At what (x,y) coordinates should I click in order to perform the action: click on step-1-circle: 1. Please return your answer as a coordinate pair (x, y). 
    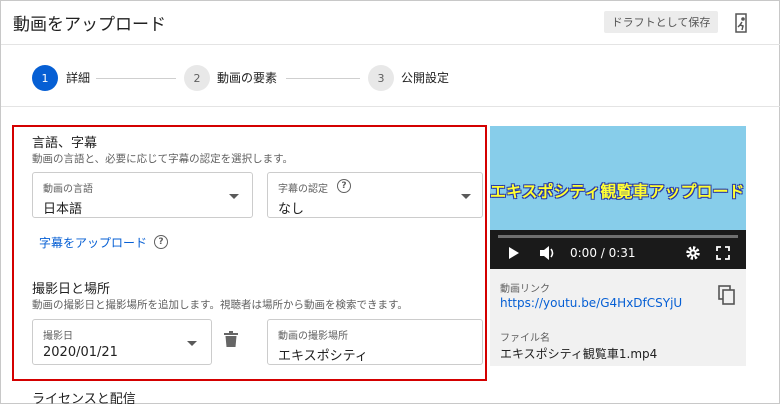
    Looking at the image, I should click on (45, 78).